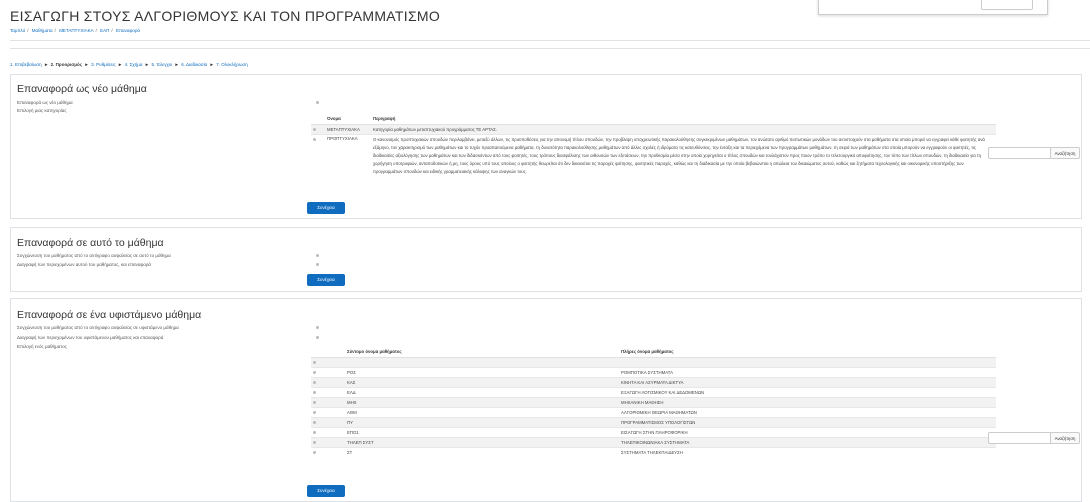  Describe the element at coordinates (194, 64) in the screenshot. I see `step-process: 6. Διαδικασία` at that location.